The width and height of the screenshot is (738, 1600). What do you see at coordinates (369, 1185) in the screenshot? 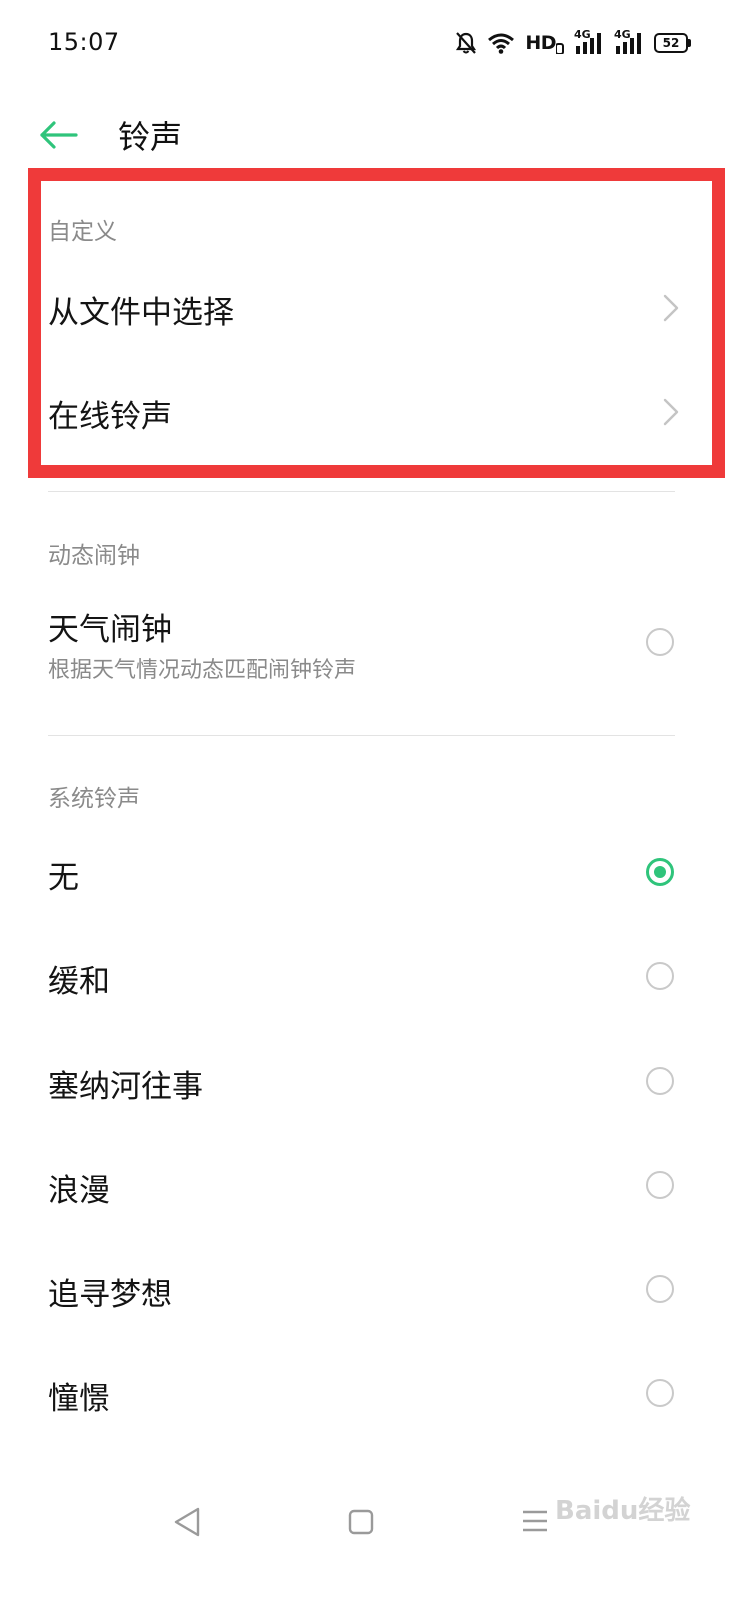
I see `ringtone-item: 浪漫` at bounding box center [369, 1185].